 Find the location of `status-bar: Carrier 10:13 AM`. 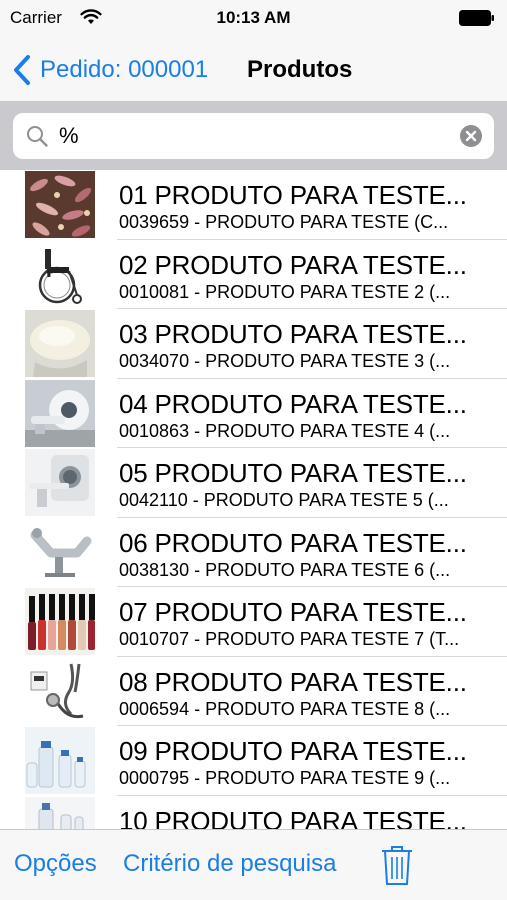

status-bar: Carrier 10:13 AM is located at coordinates (253, 19).